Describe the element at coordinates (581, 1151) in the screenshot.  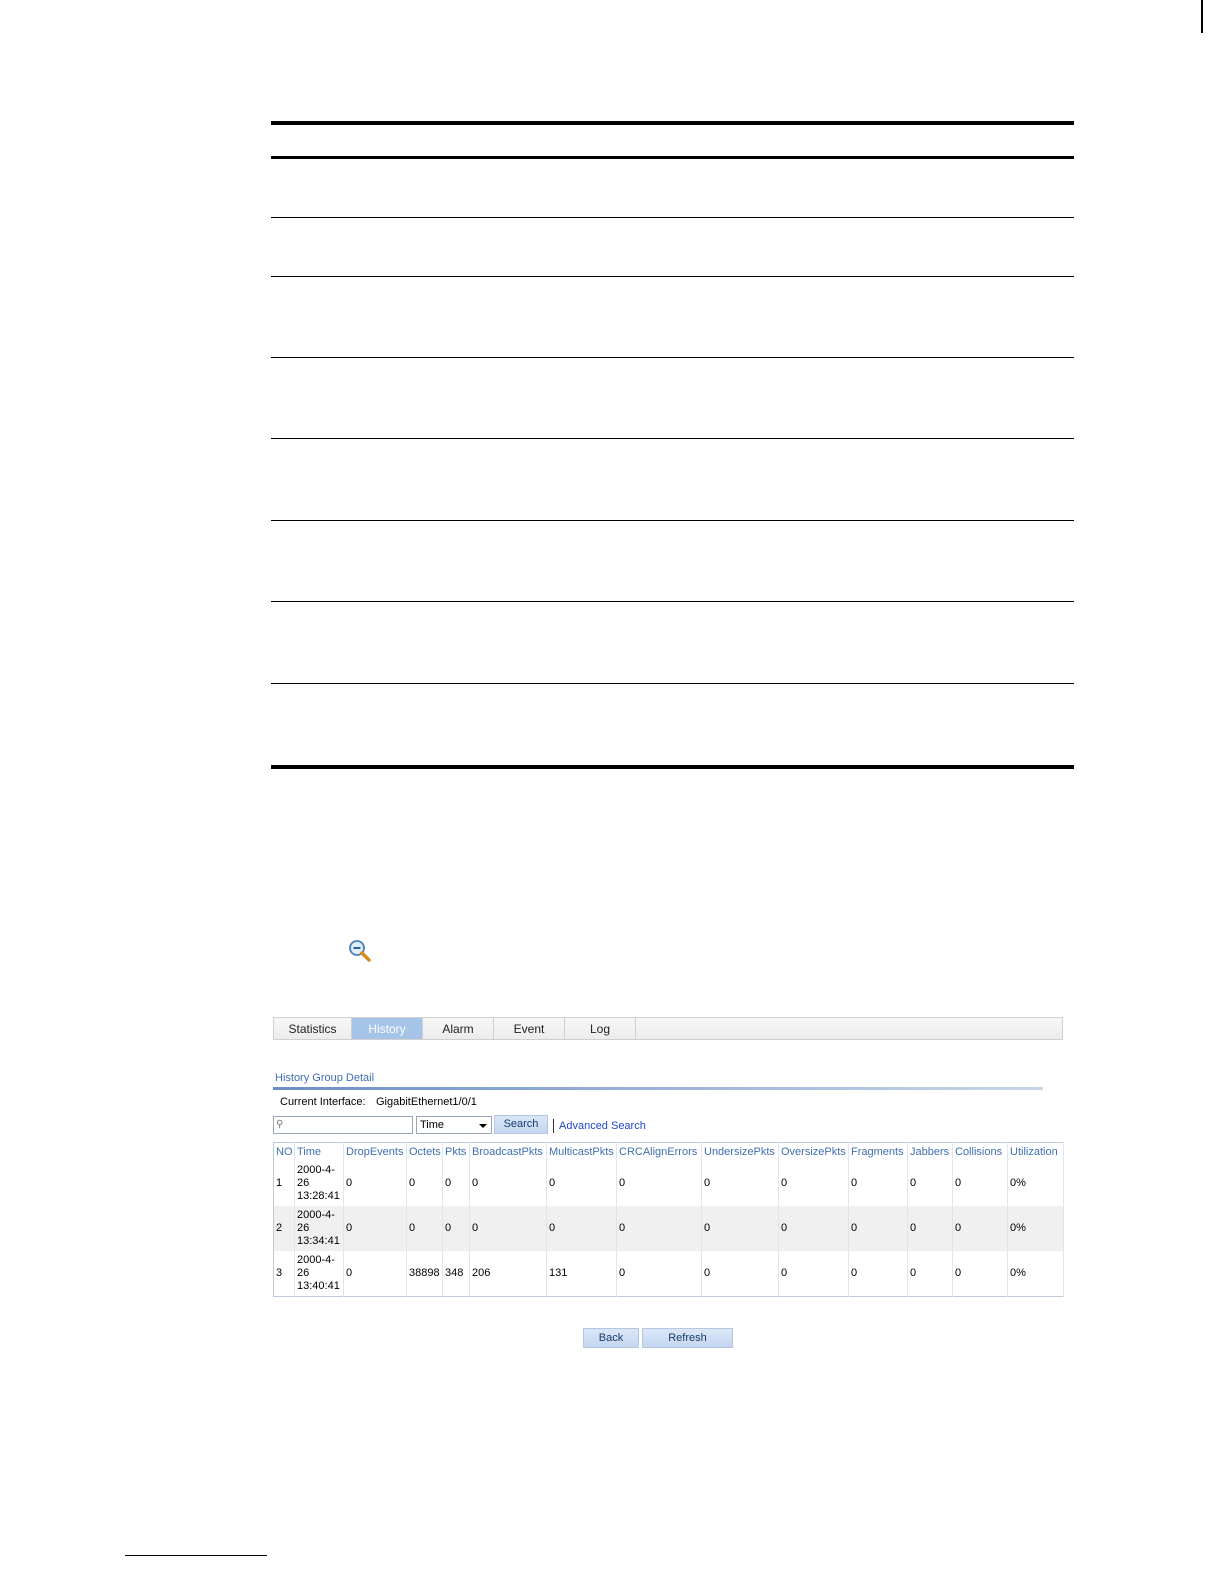
I see `column-header: MulticastPkts` at that location.